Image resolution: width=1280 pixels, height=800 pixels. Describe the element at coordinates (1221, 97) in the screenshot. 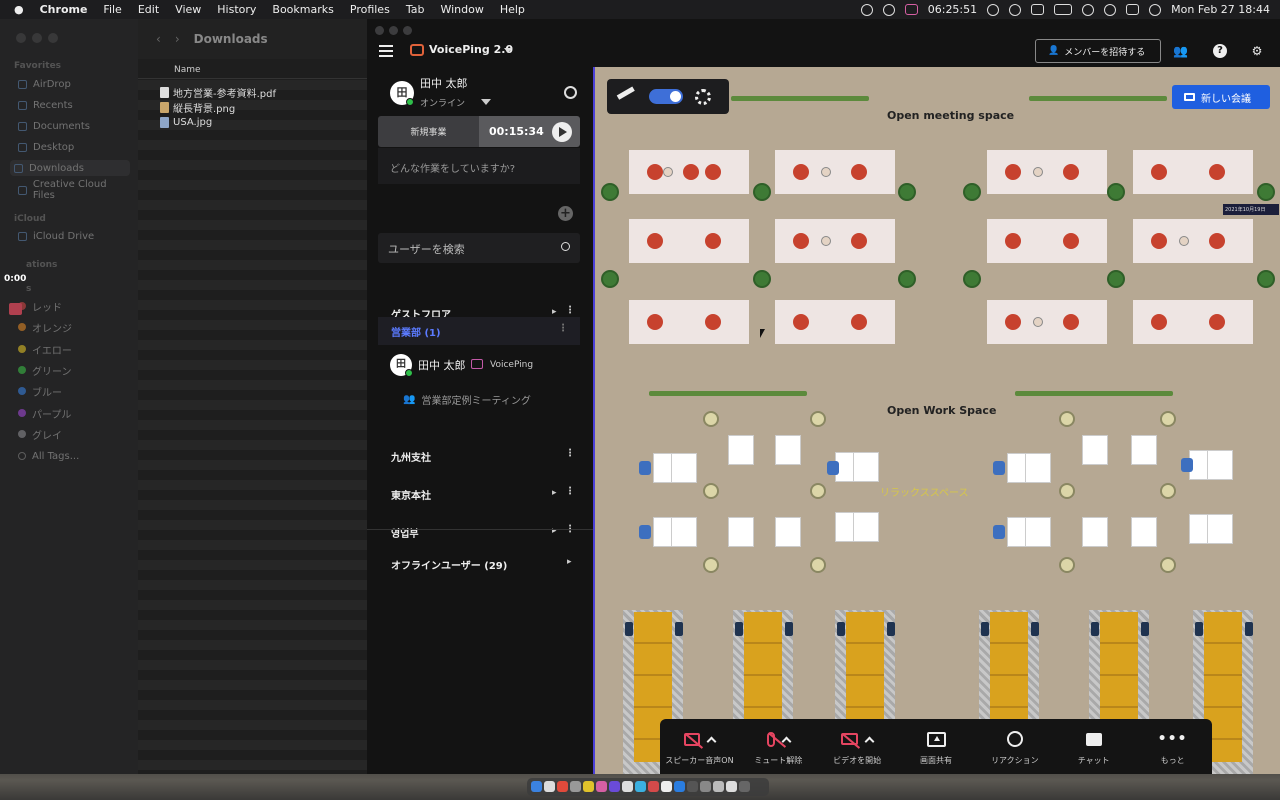

I see `new-meeting-button: 新しい会議` at that location.